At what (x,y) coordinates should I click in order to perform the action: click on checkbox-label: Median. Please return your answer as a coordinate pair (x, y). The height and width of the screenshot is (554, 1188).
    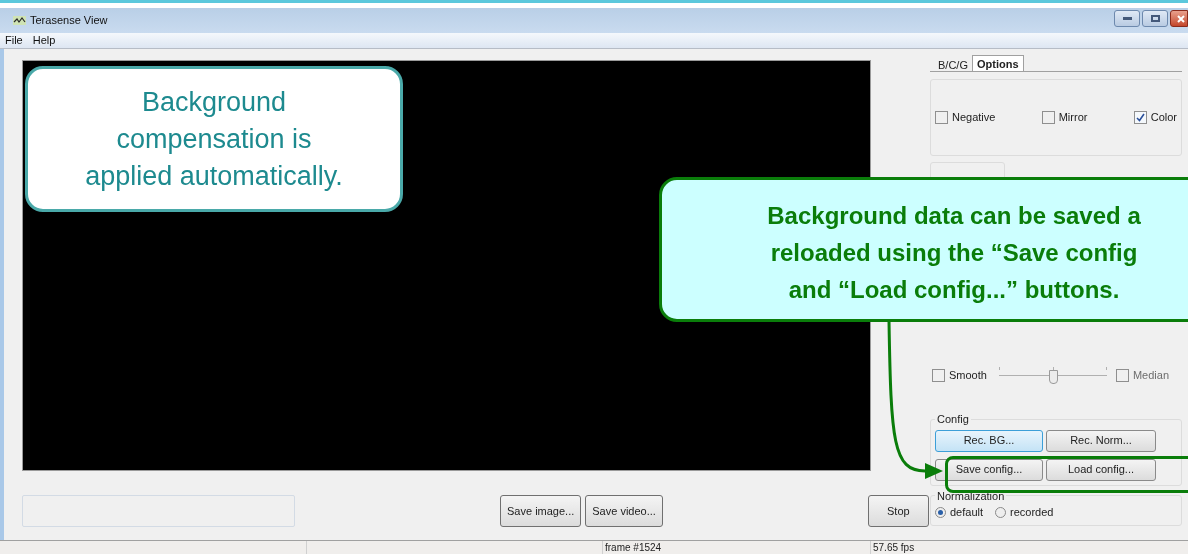
    Looking at the image, I should click on (1150, 375).